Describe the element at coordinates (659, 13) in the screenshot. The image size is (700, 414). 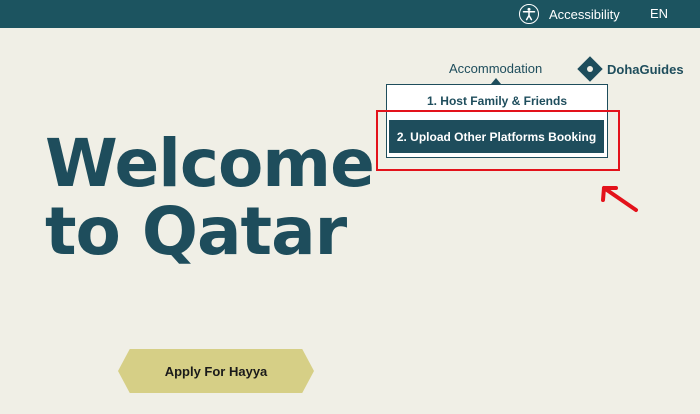
I see `language-selector: EN` at that location.